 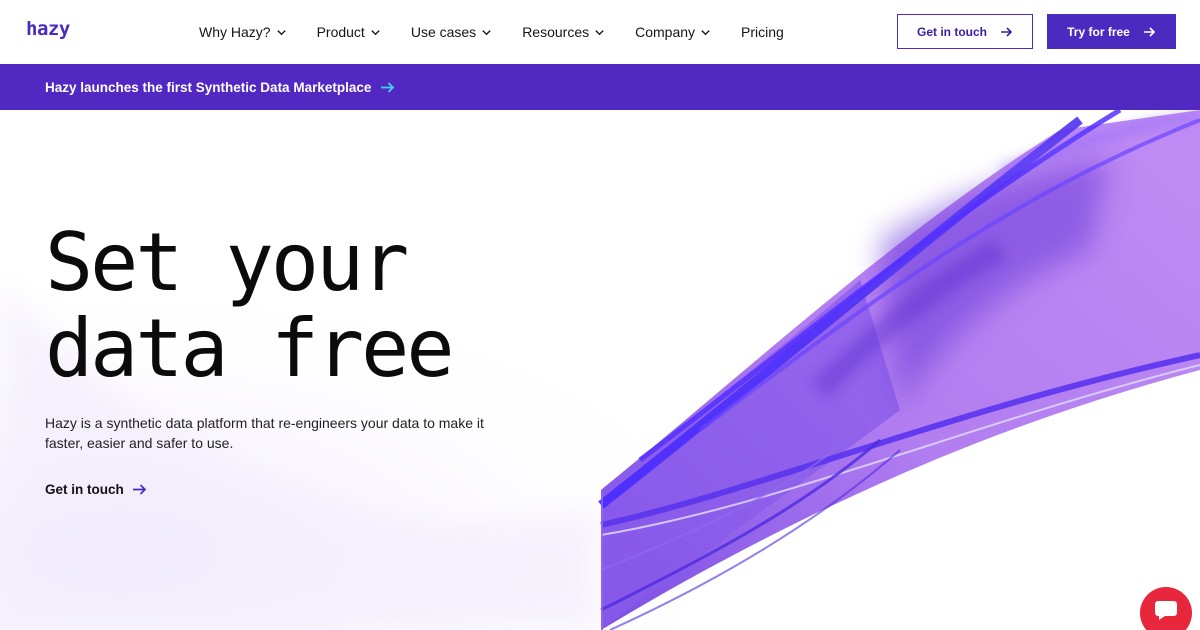 I want to click on get-in-touch-button: Get in touch, so click(x=965, y=31).